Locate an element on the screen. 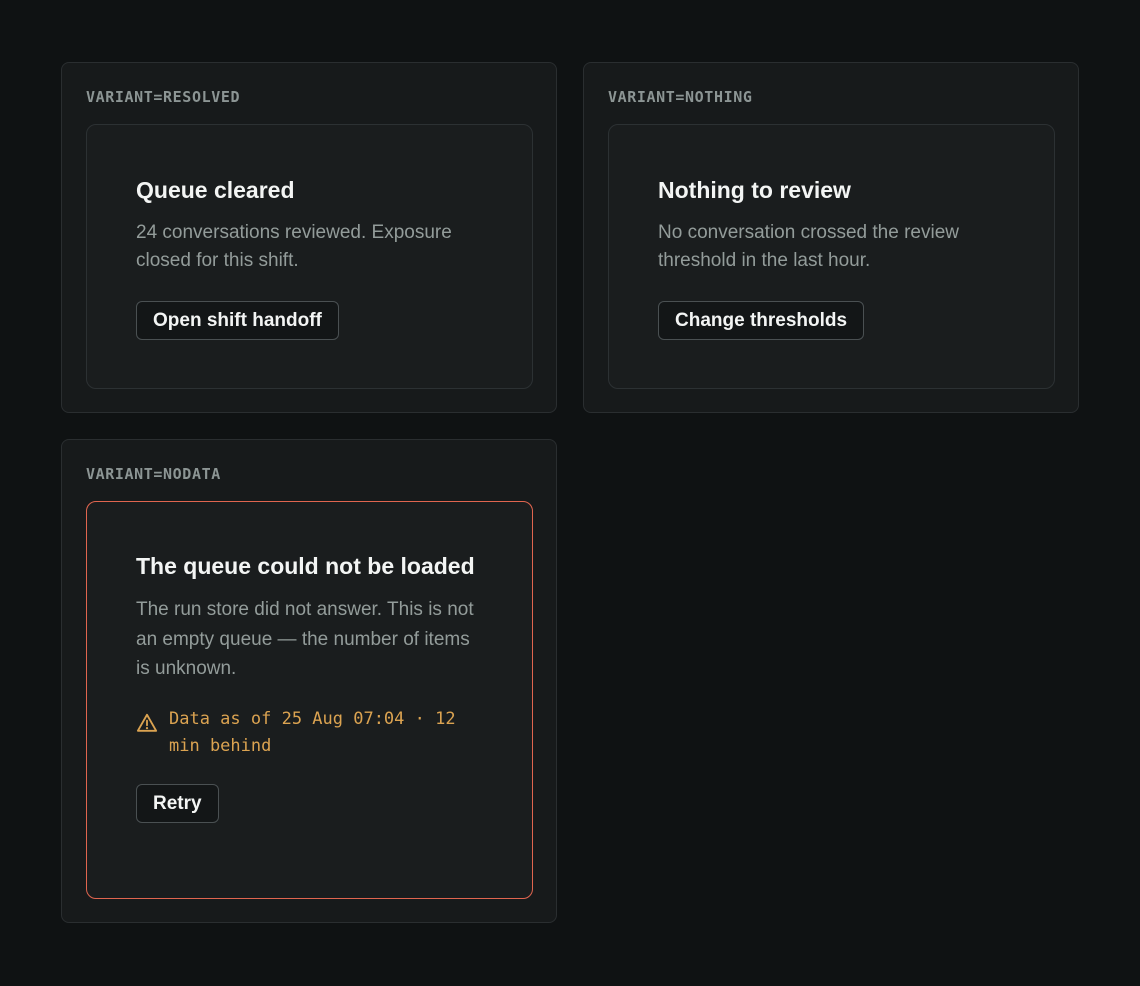 This screenshot has height=986, width=1140. card-title: Nothing to review is located at coordinates (754, 190).